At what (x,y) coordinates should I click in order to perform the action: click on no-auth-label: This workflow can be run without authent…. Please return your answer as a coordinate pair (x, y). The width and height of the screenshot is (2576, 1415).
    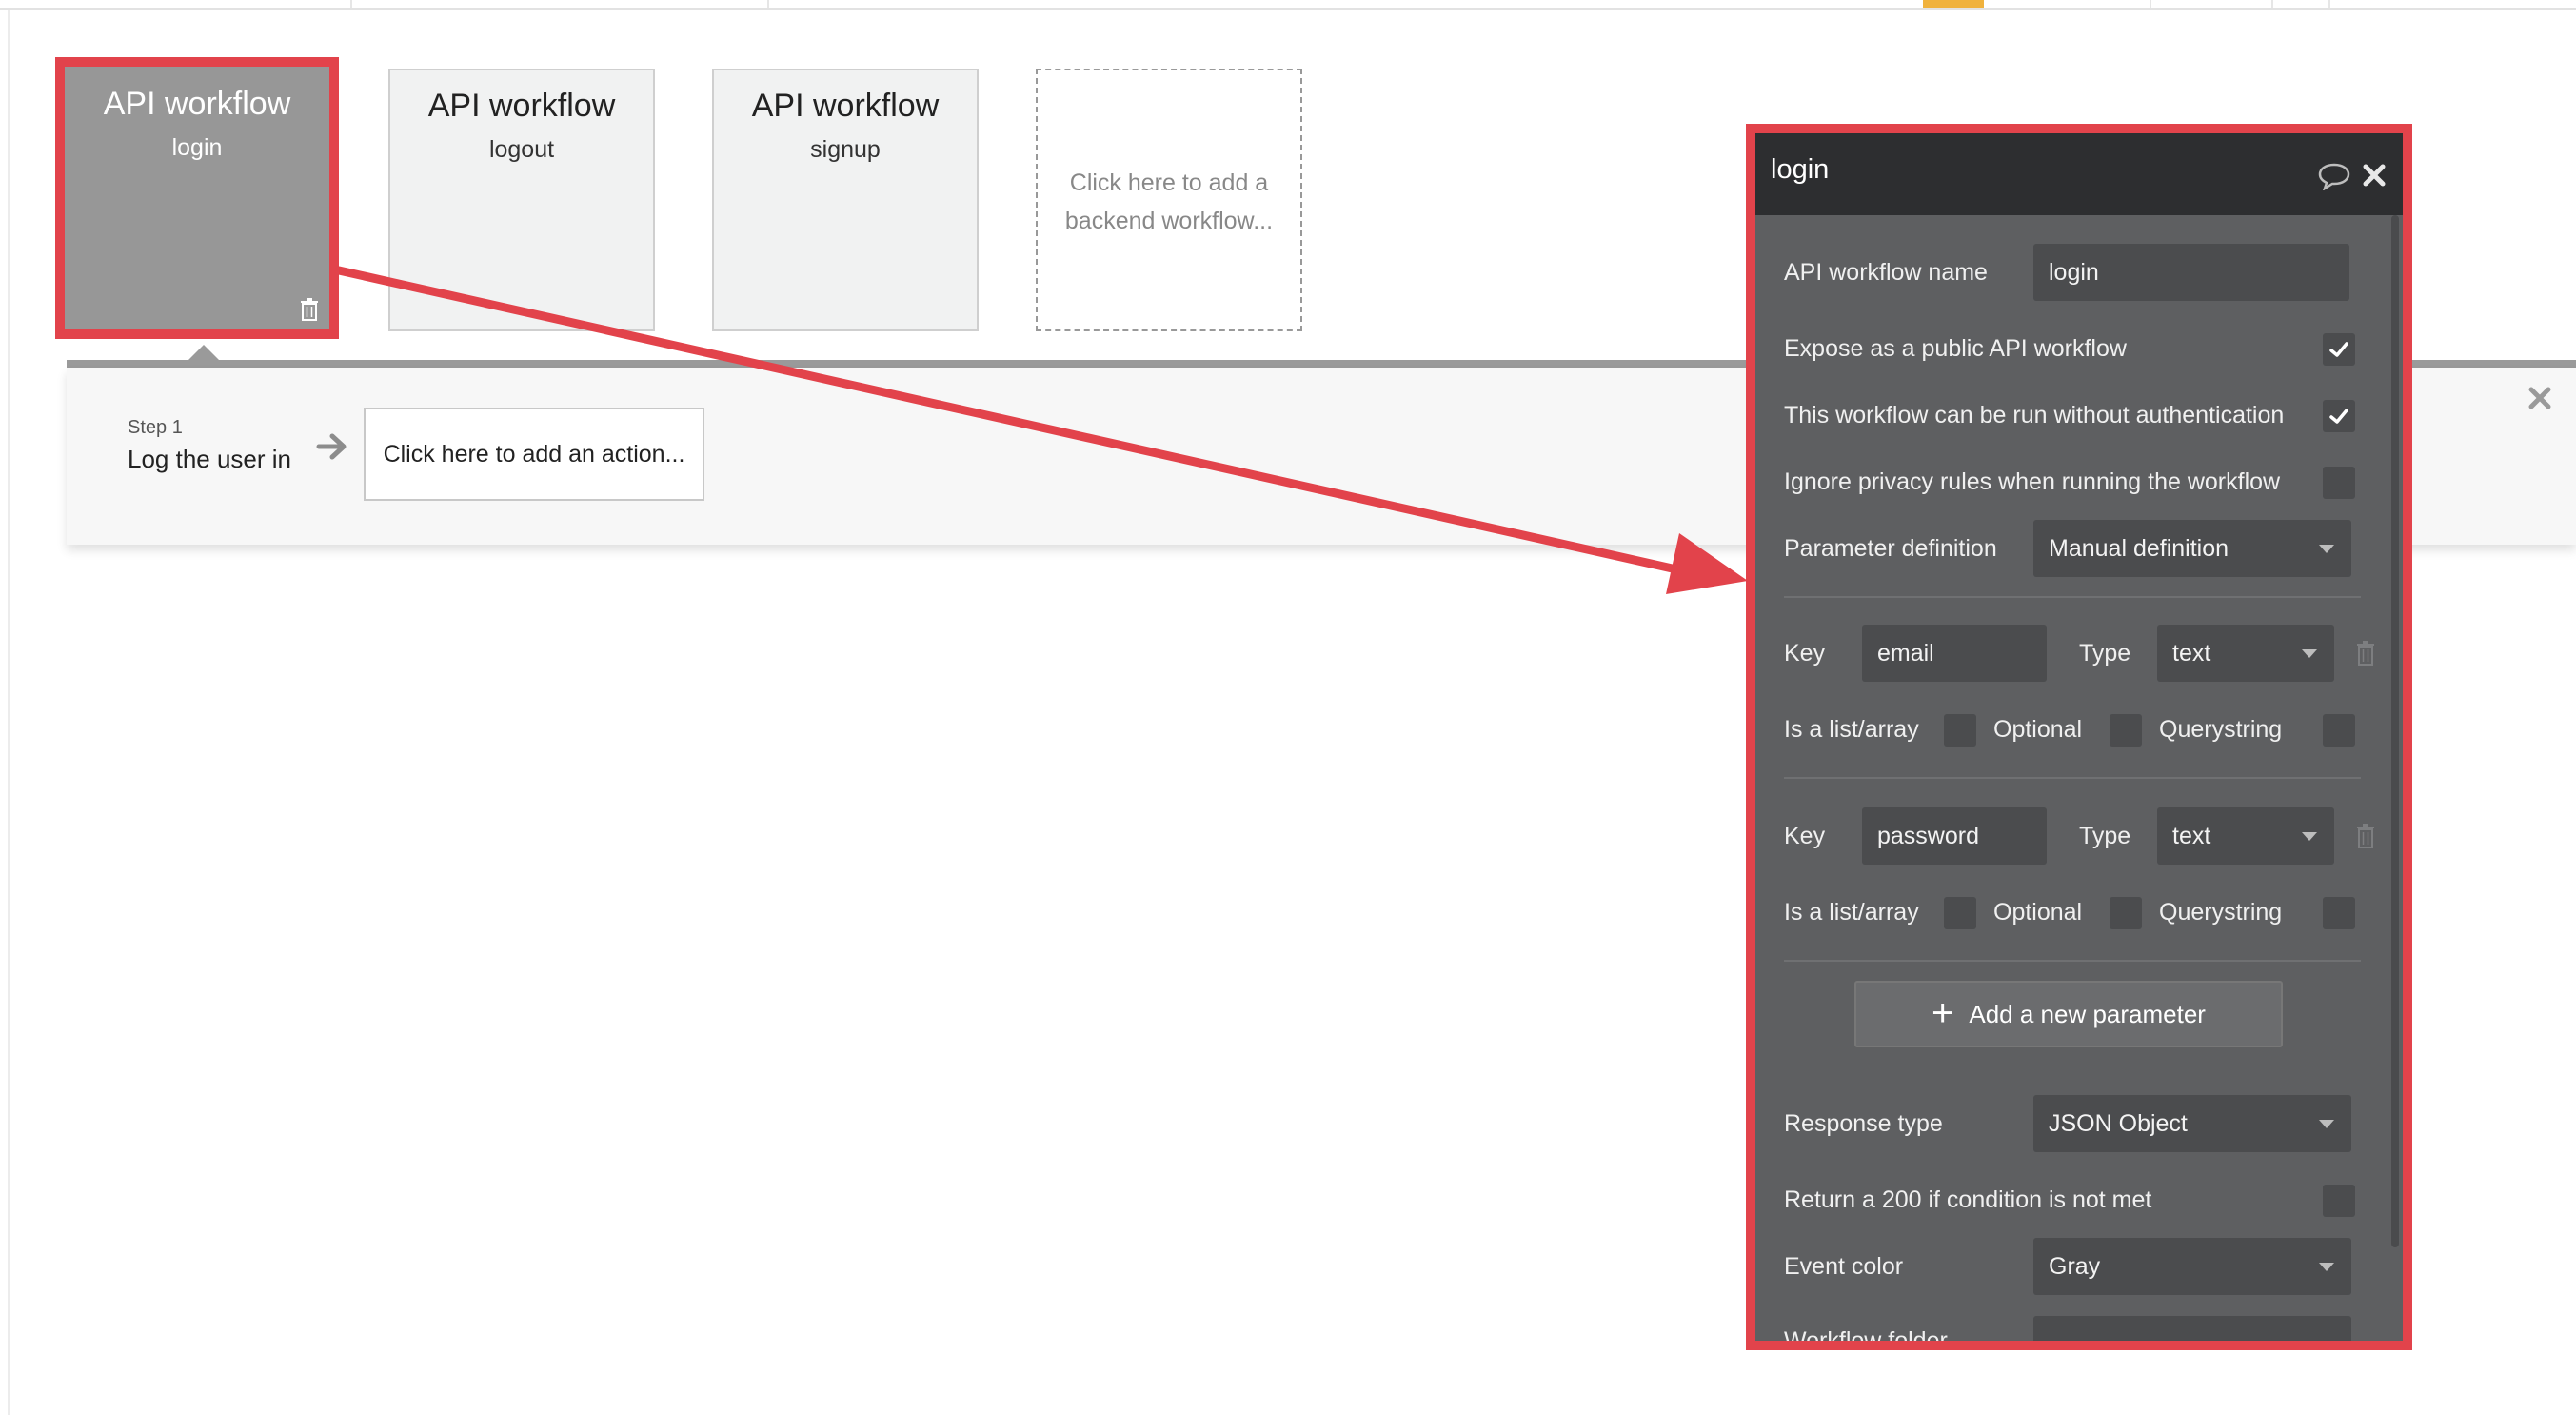
    Looking at the image, I should click on (2035, 415).